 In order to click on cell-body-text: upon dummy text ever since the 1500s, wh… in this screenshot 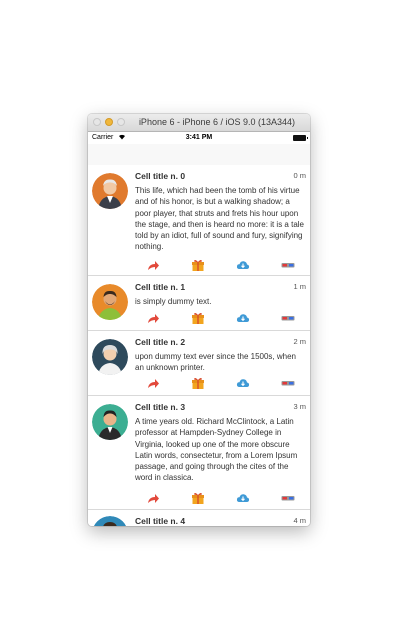, I will do `click(215, 362)`.